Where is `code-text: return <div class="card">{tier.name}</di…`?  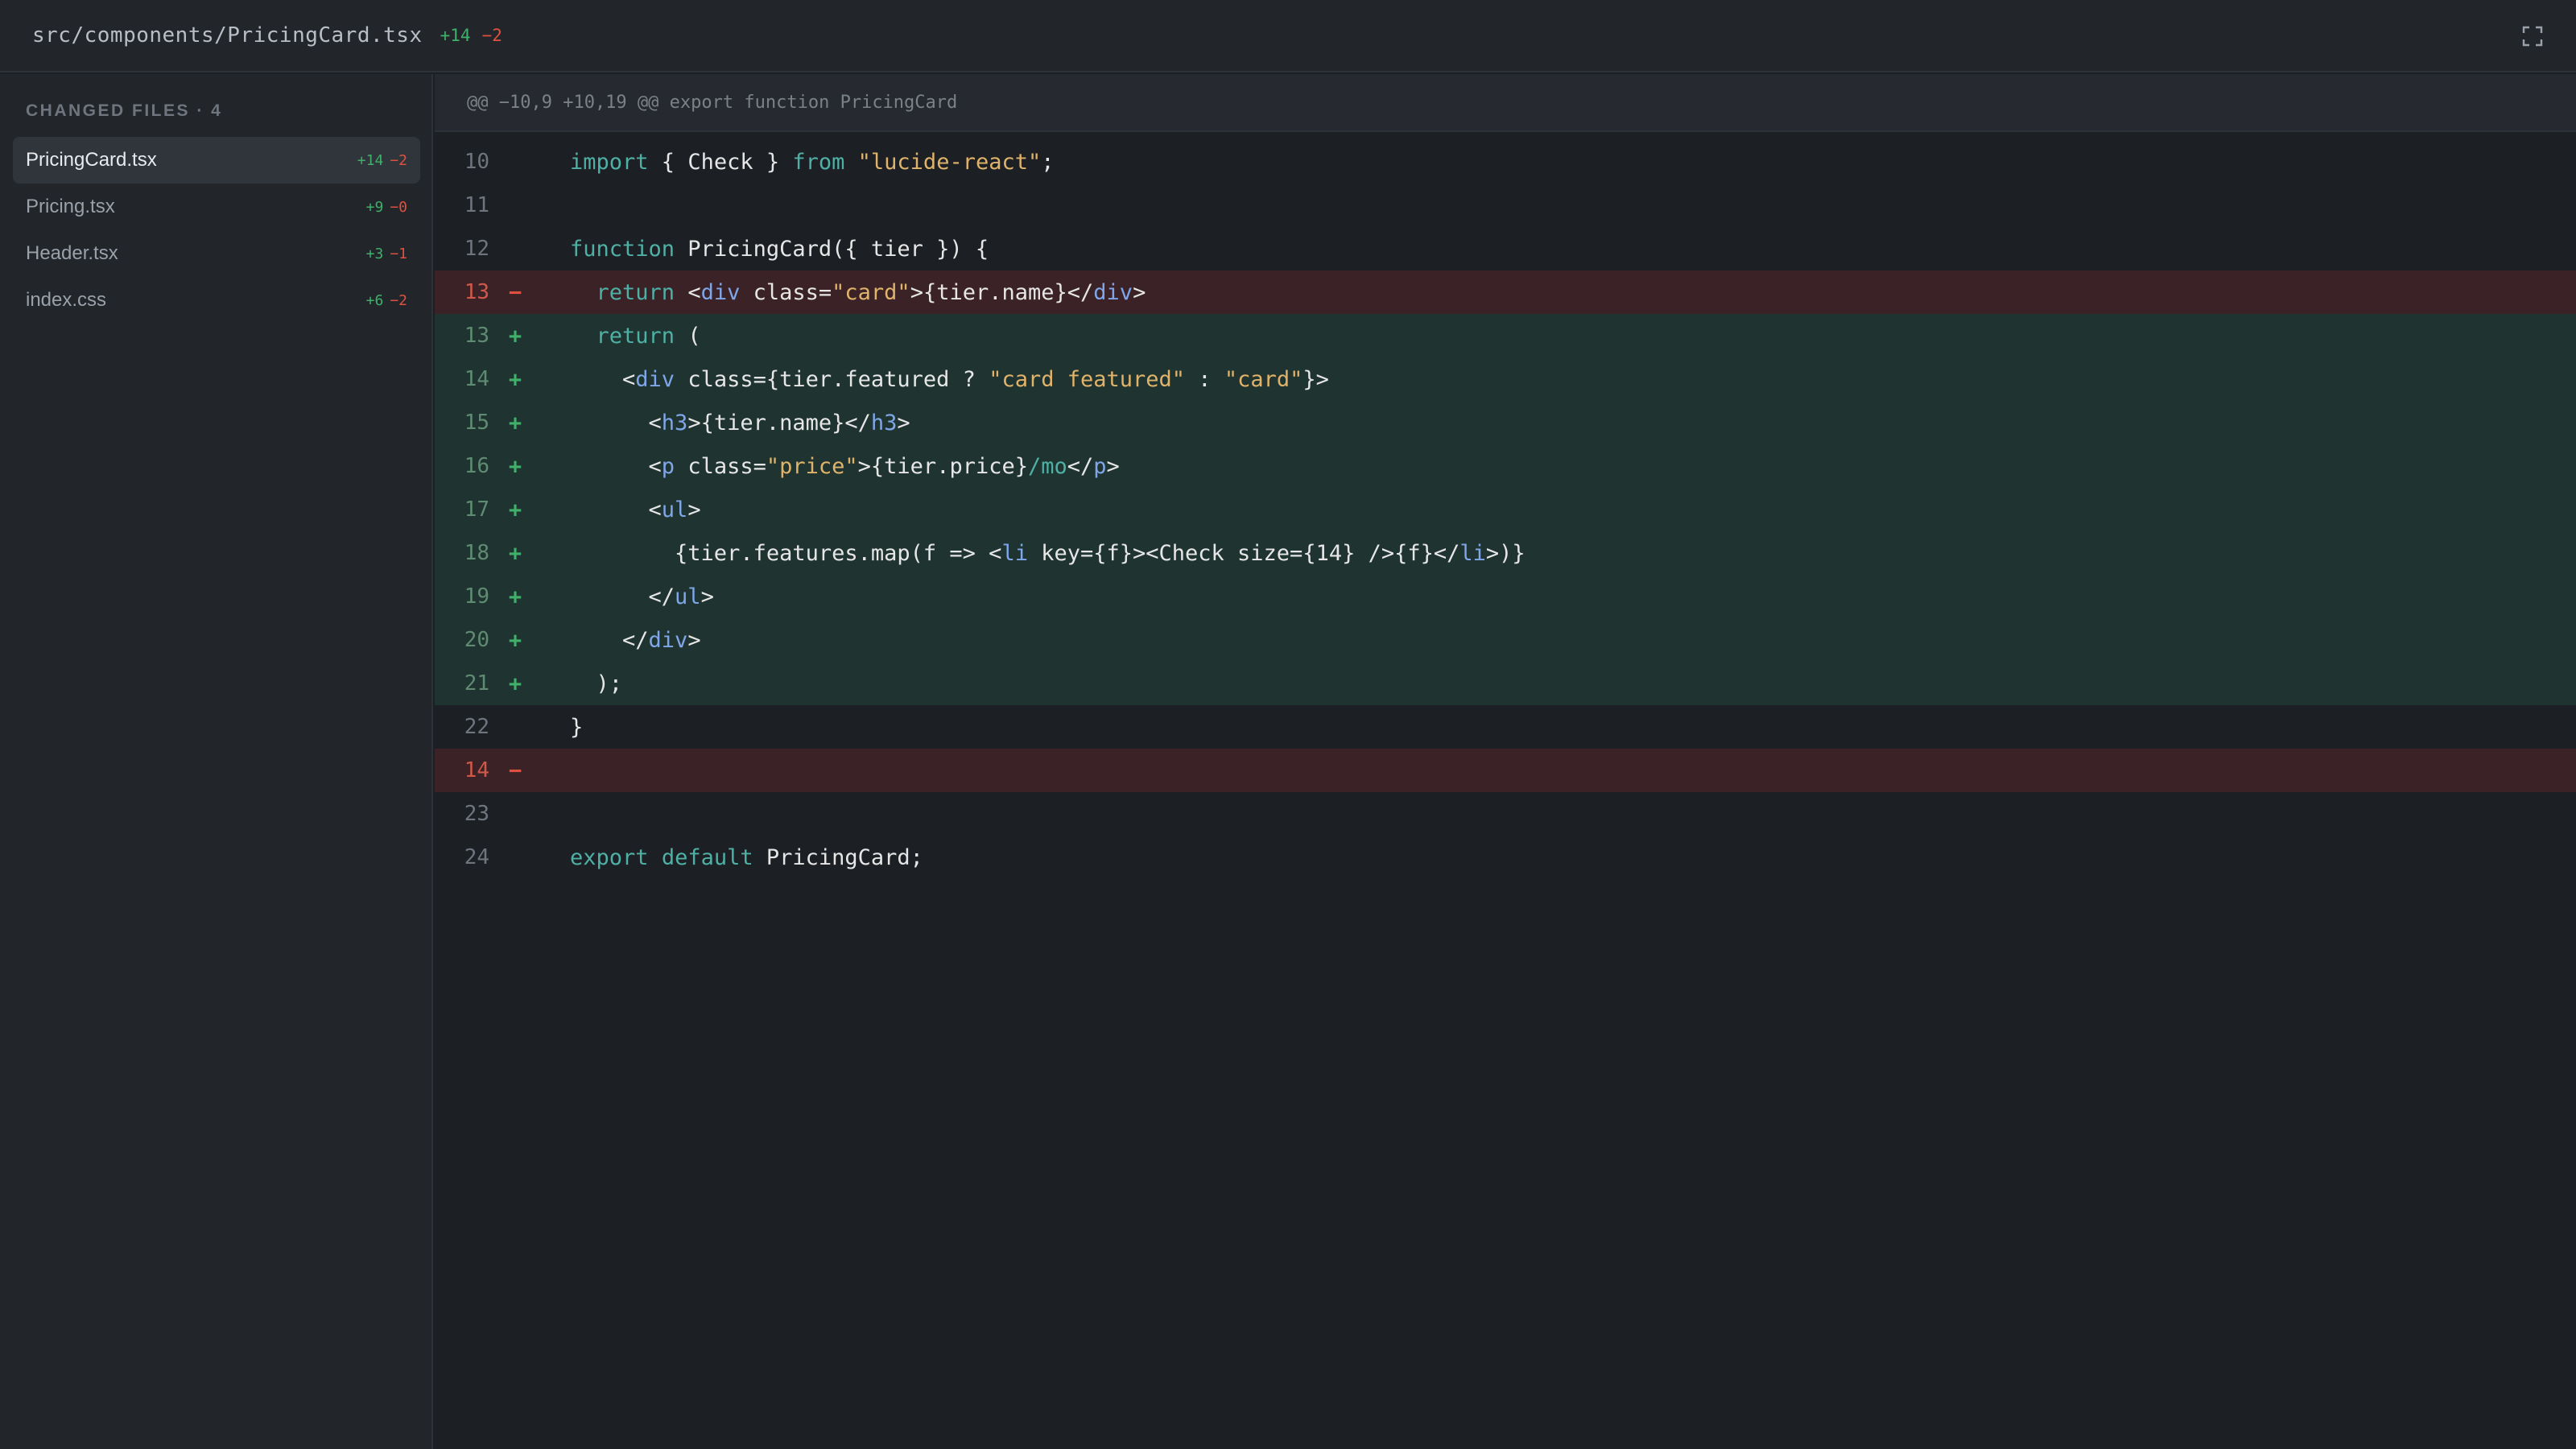 code-text: return <div class="card">{tier.name}</di… is located at coordinates (844, 292).